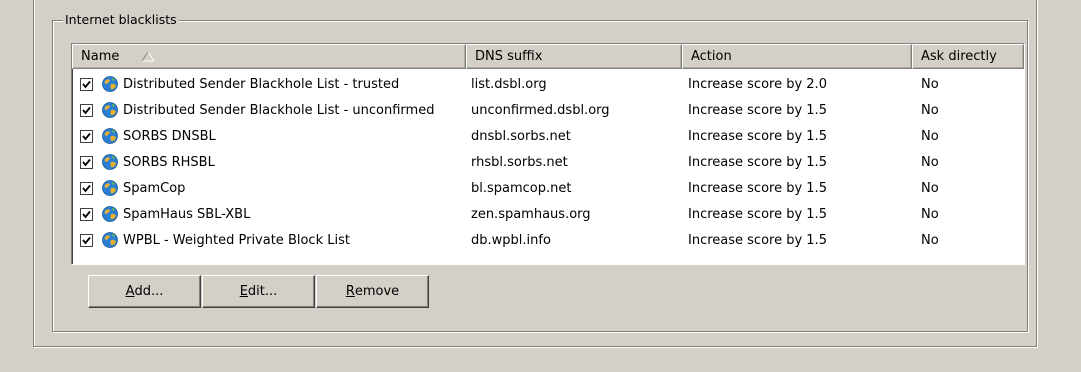 Image resolution: width=1081 pixels, height=372 pixels. I want to click on cell-dns-suffix: dnsbl.sorbs.net, so click(521, 136).